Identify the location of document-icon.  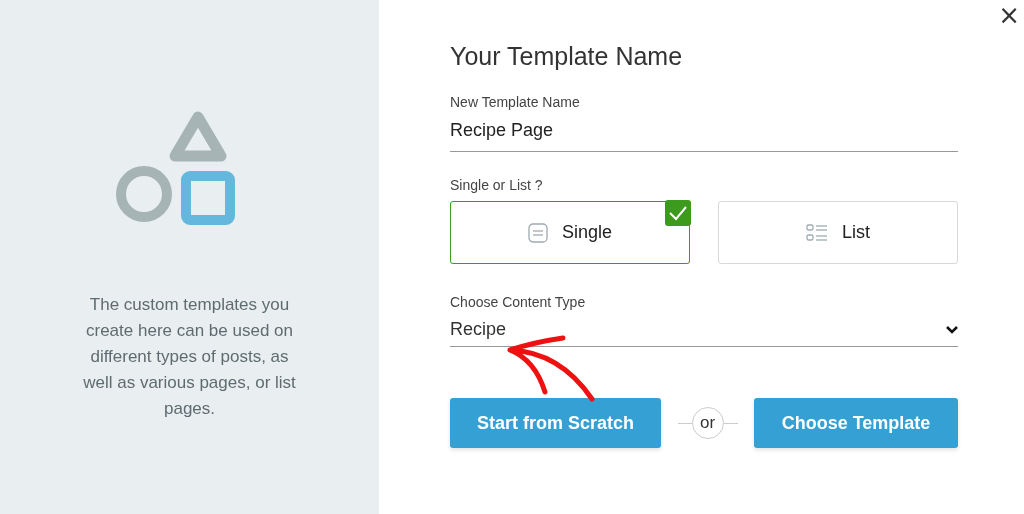
(537, 232).